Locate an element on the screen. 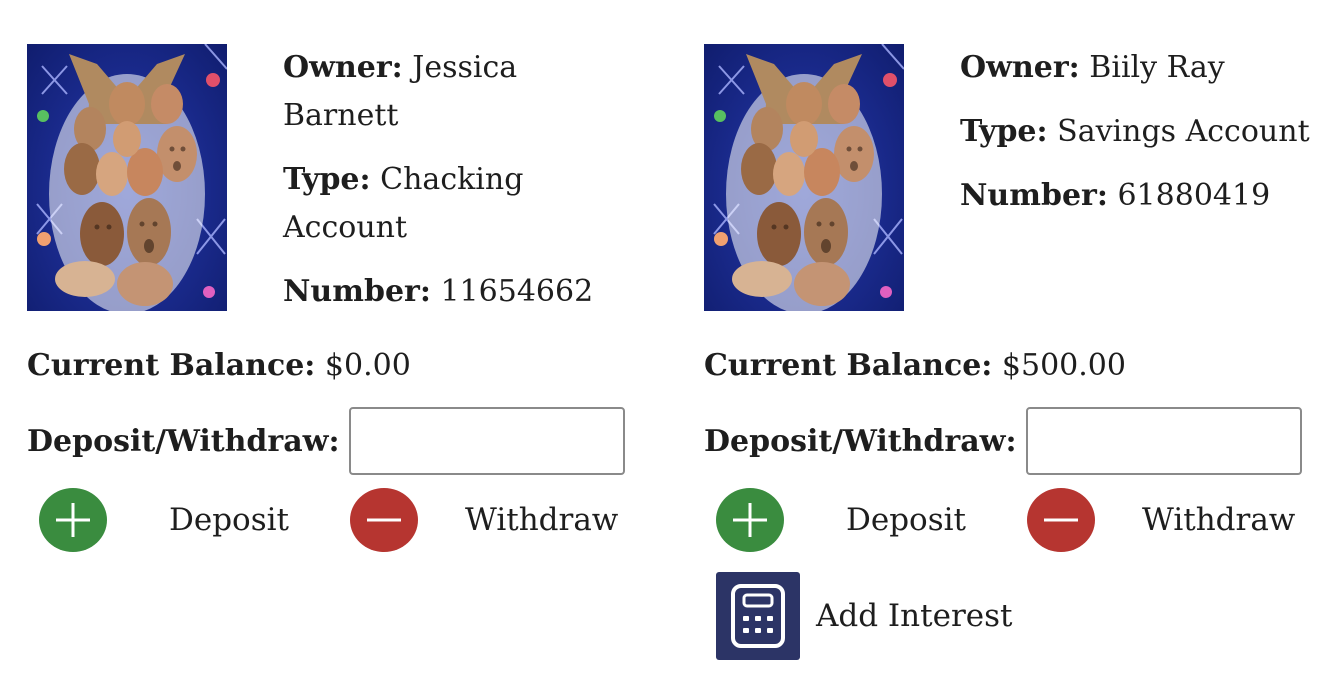 Image resolution: width=1332 pixels, height=676 pixels. calculator-icon is located at coordinates (758, 616).